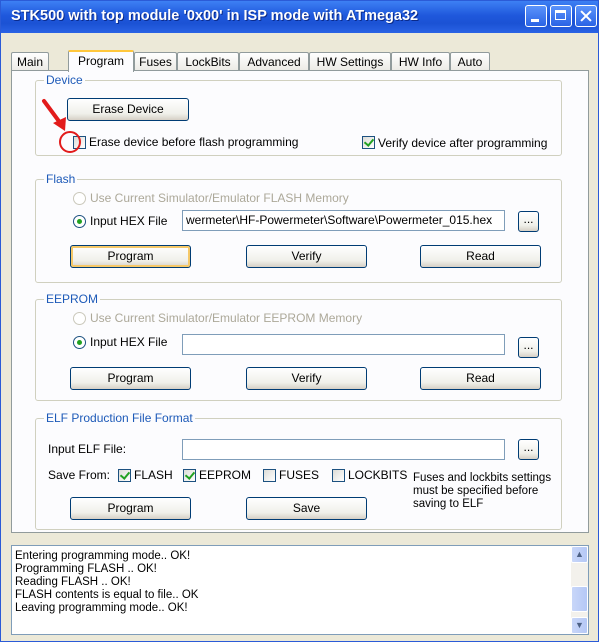  What do you see at coordinates (72, 299) in the screenshot?
I see `eeprom-group-title: EEPROM` at bounding box center [72, 299].